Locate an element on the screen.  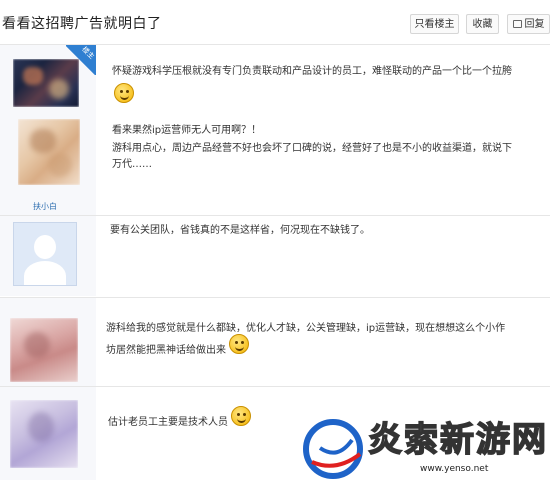
post-content: 怀疑游戏科学压根就没有专门负责联动和产品设计的员工，难怪联动的产品一个比一个拉胯 is located at coordinates (327, 72).